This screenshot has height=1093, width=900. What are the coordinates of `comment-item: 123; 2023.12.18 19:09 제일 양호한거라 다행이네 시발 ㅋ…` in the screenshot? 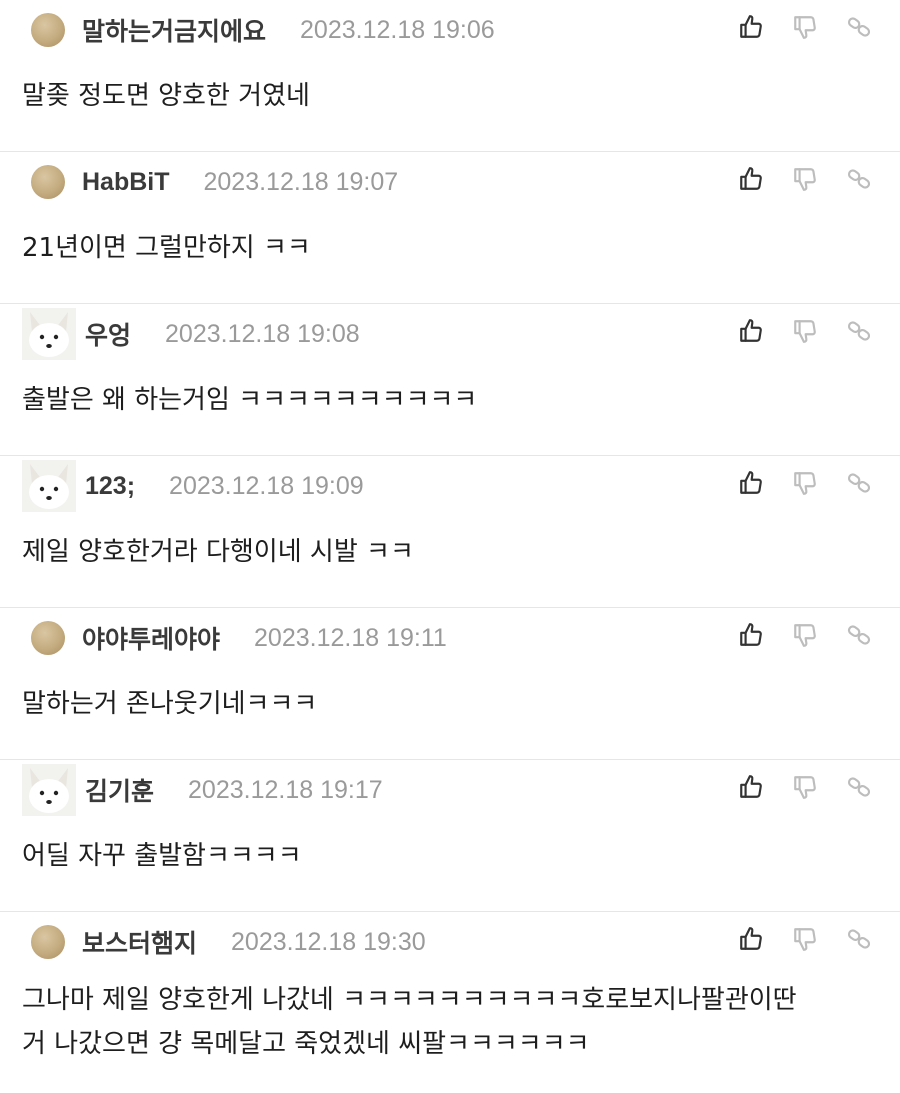 It's located at (450, 532).